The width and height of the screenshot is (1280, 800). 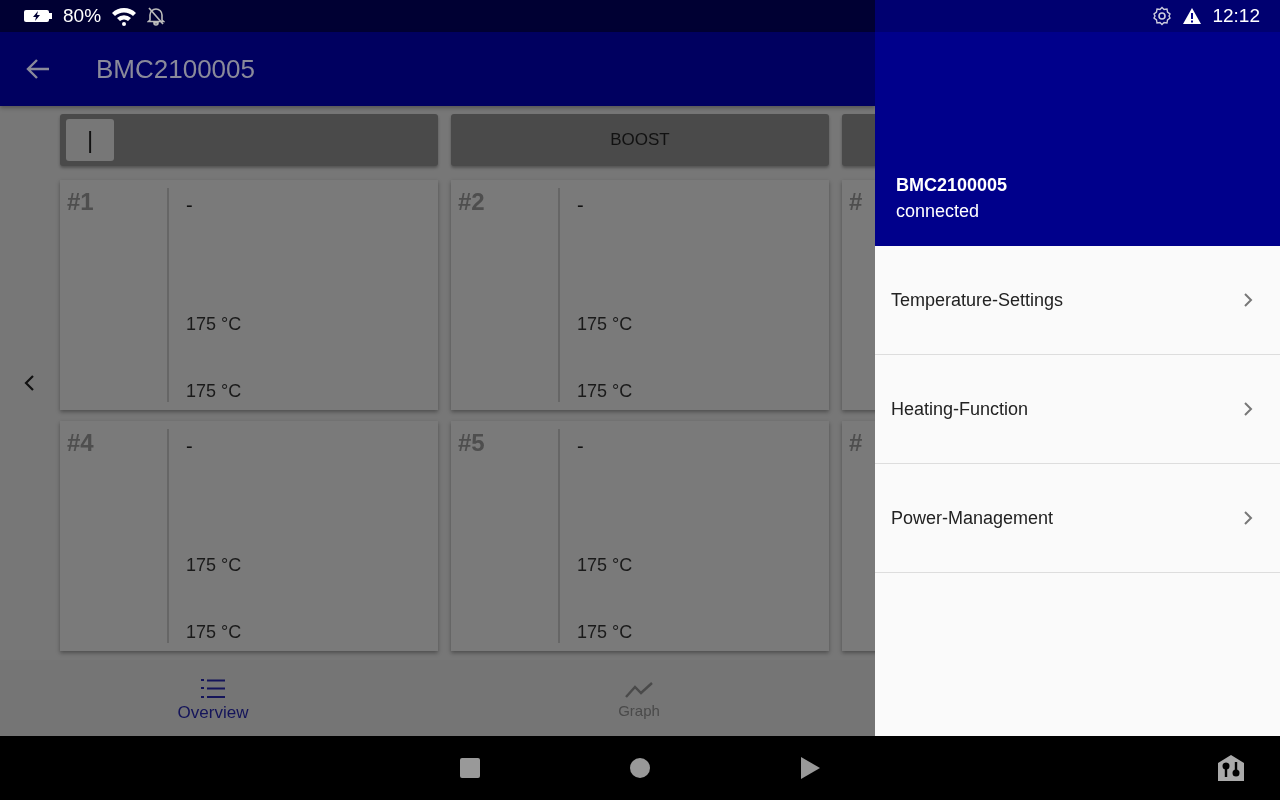 I want to click on bottom-nav-tab: Overview, so click(x=213, y=698).